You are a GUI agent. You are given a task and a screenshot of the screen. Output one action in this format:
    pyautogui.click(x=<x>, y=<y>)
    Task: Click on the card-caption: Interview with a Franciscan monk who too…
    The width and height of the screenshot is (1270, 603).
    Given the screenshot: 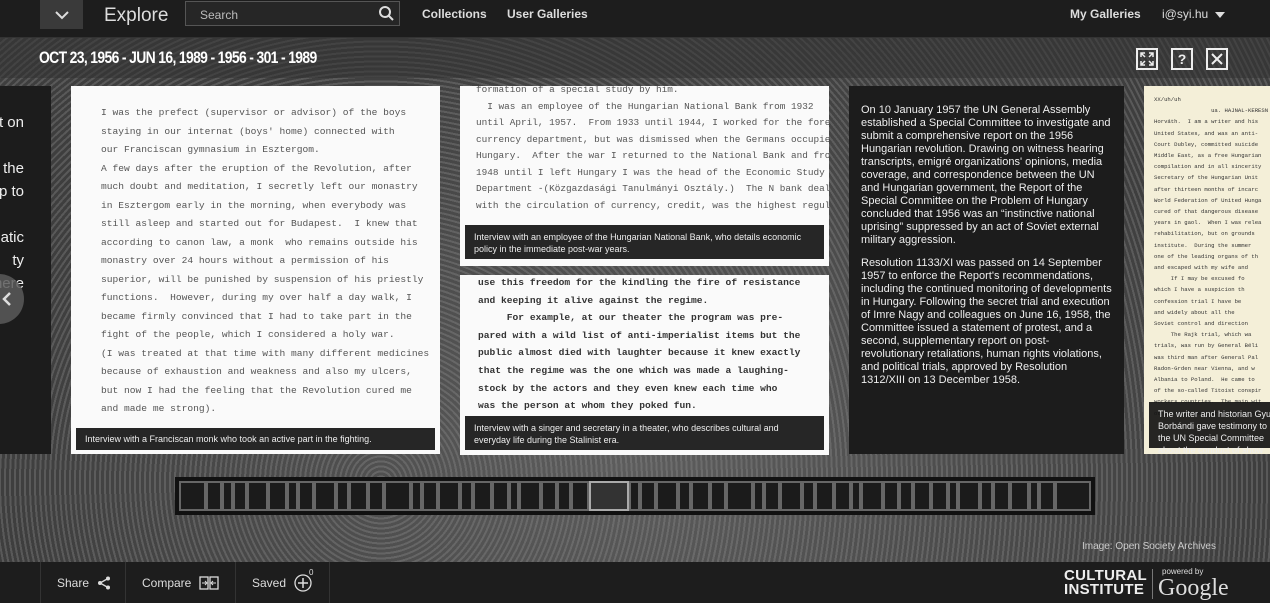 What is the action you would take?
    pyautogui.click(x=255, y=439)
    